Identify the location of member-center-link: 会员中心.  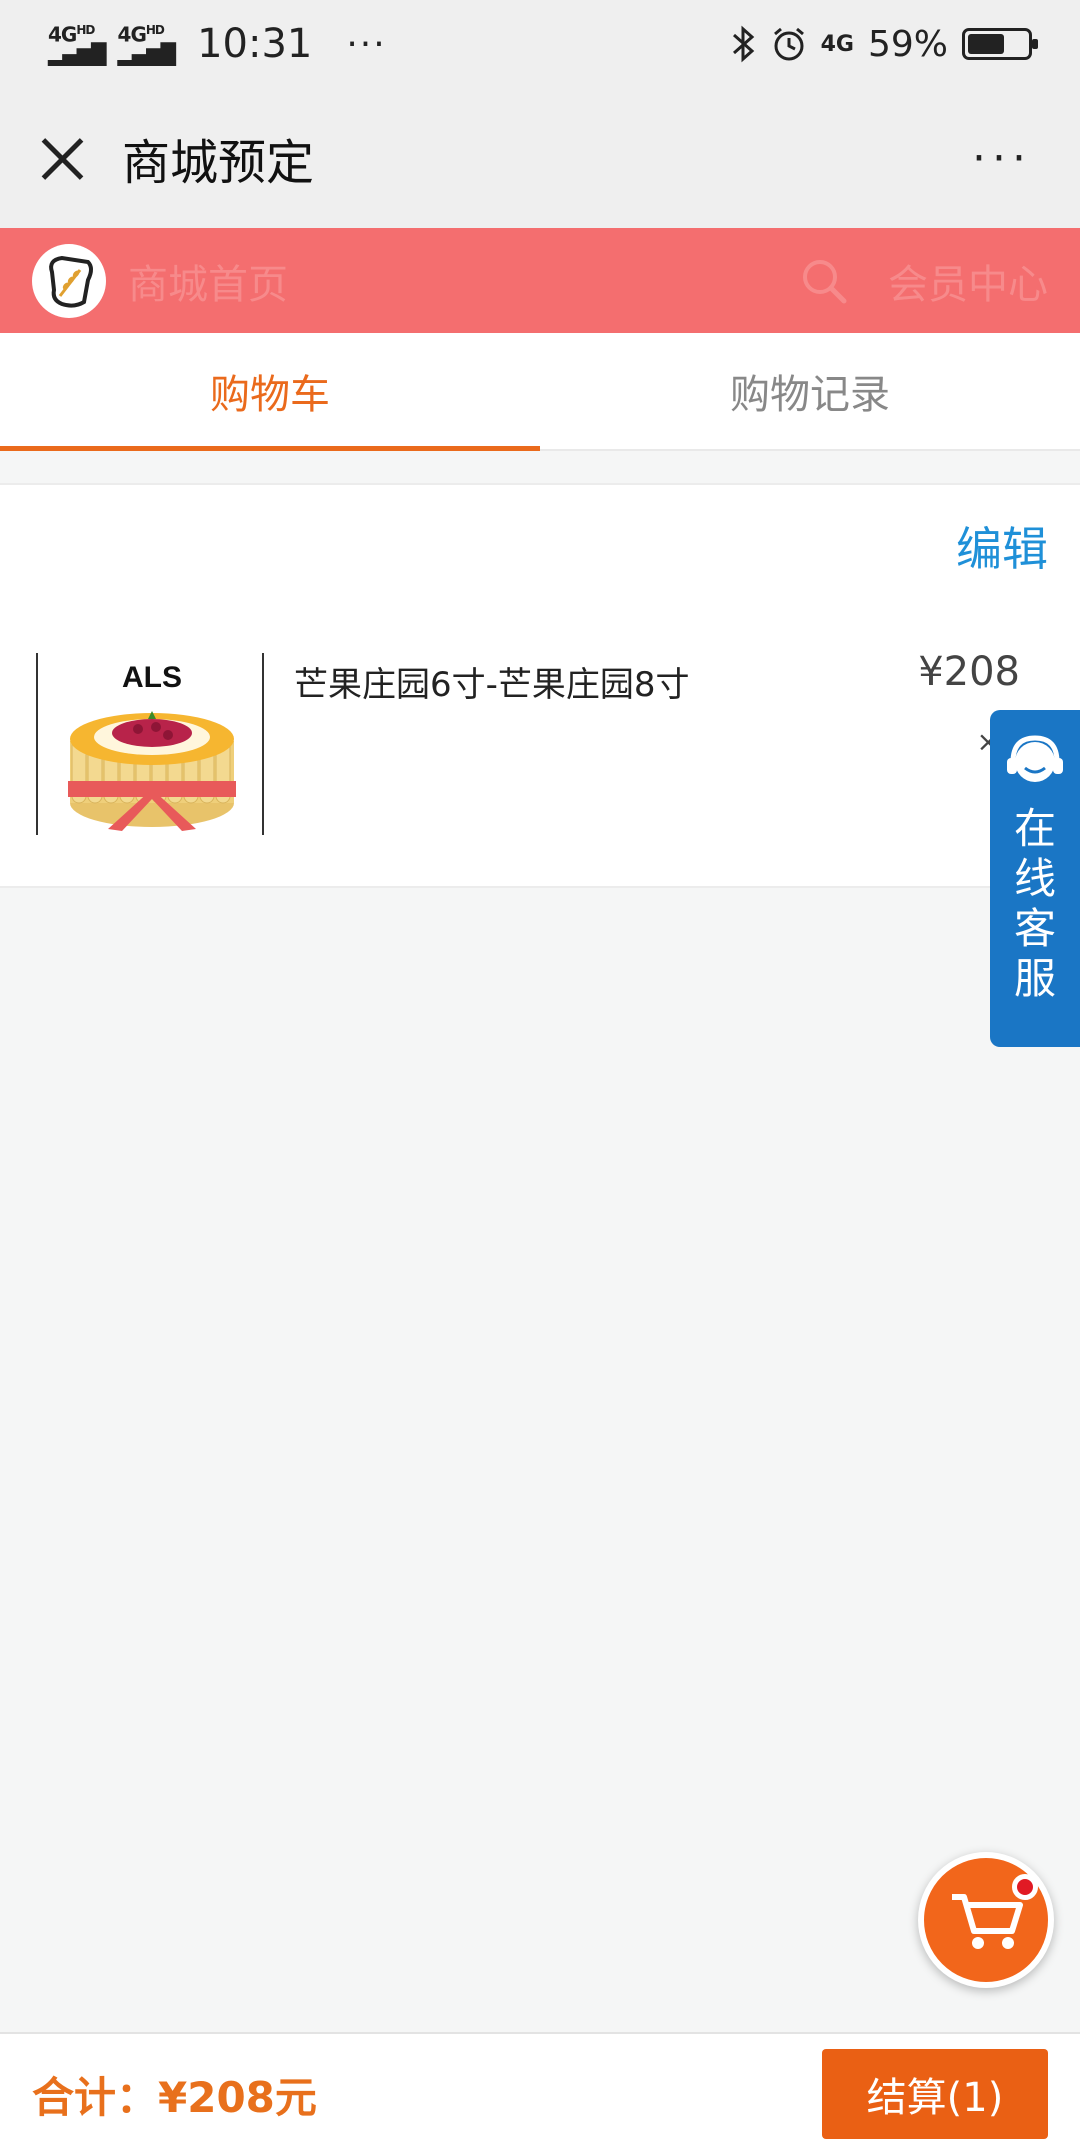
(968, 281).